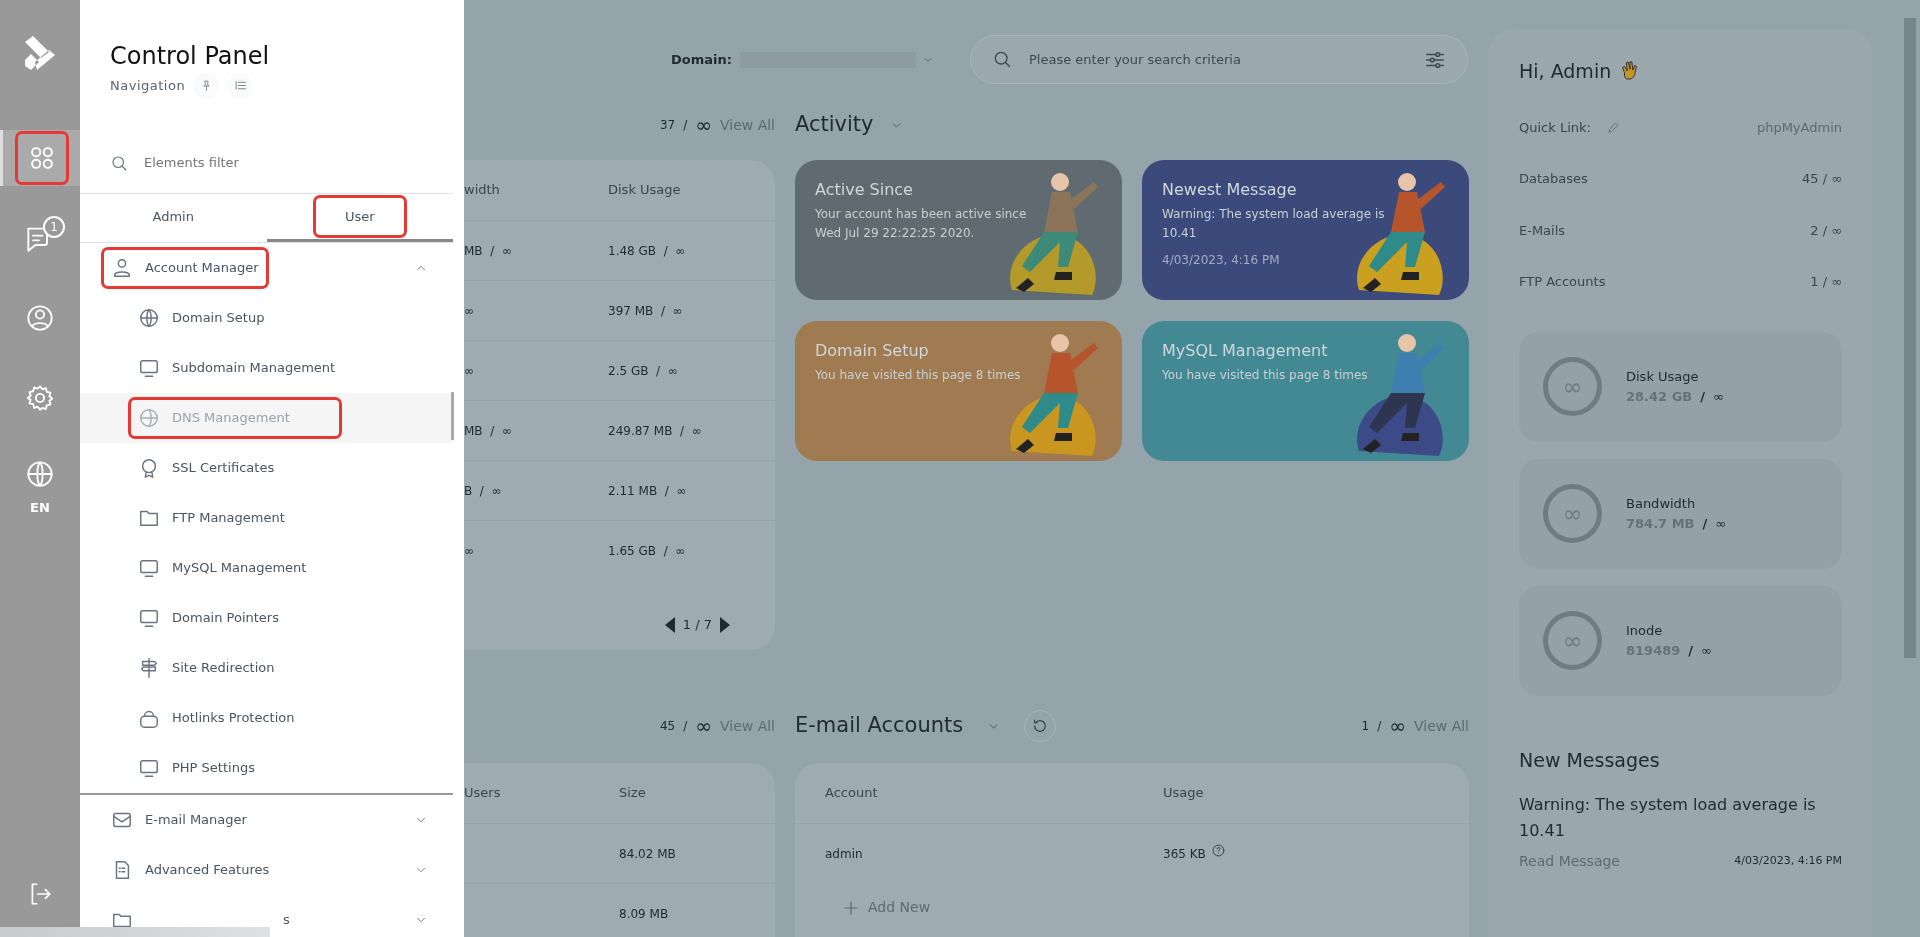 The image size is (1920, 937). What do you see at coordinates (266, 767) in the screenshot?
I see `menu-item: PHP Settings` at bounding box center [266, 767].